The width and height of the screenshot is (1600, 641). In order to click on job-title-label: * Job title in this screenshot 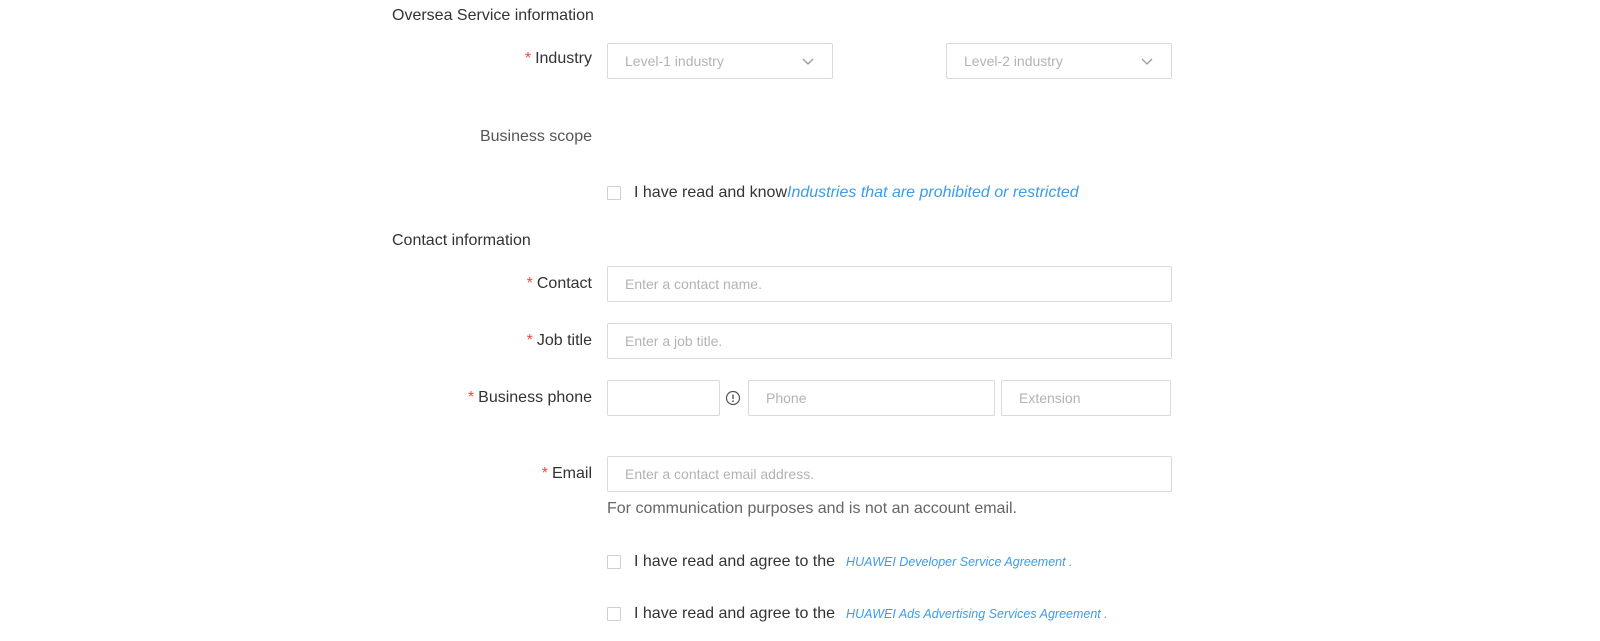, I will do `click(559, 341)`.